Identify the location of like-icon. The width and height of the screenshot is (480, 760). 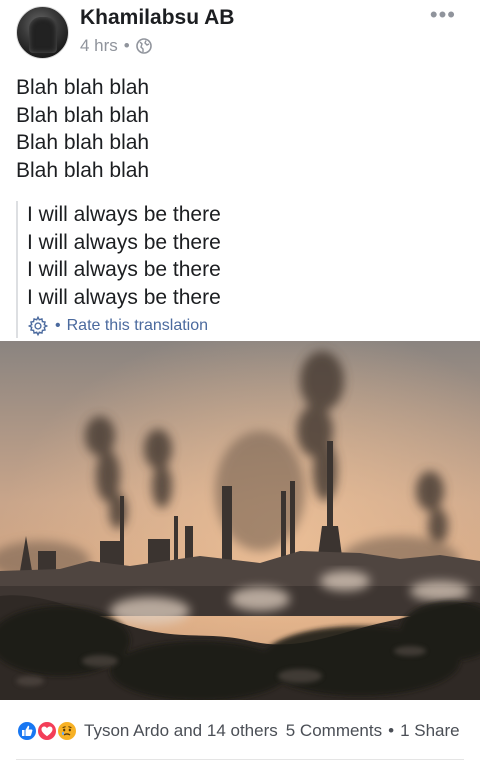
(27, 731).